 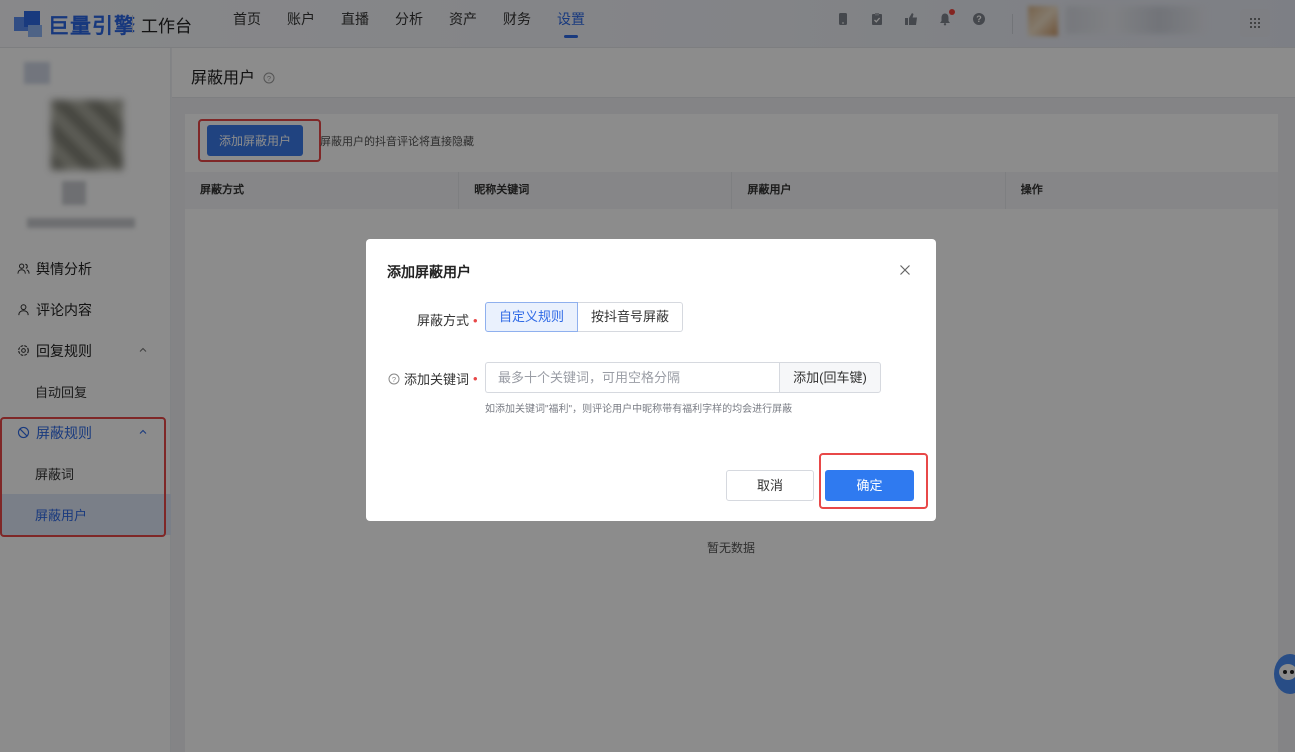 I want to click on help-circle-icon: ?, so click(x=394, y=379).